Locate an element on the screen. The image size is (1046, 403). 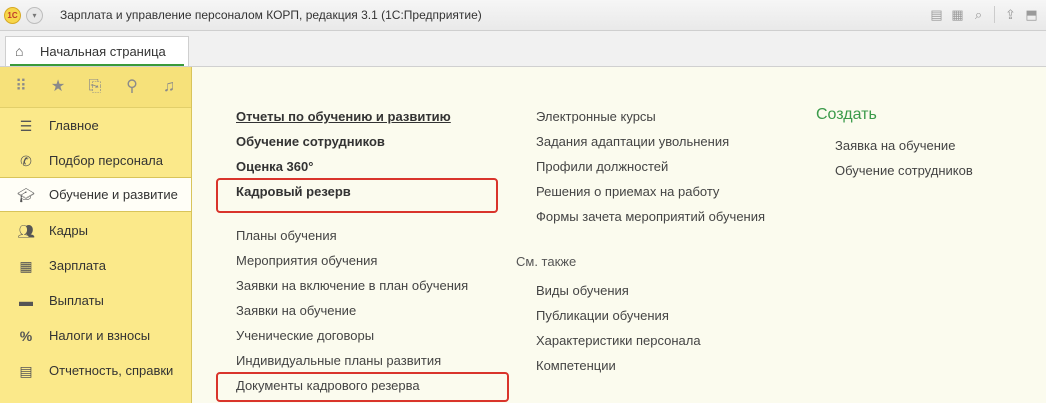
report-icon: ▤ is located at coordinates (26, 371).